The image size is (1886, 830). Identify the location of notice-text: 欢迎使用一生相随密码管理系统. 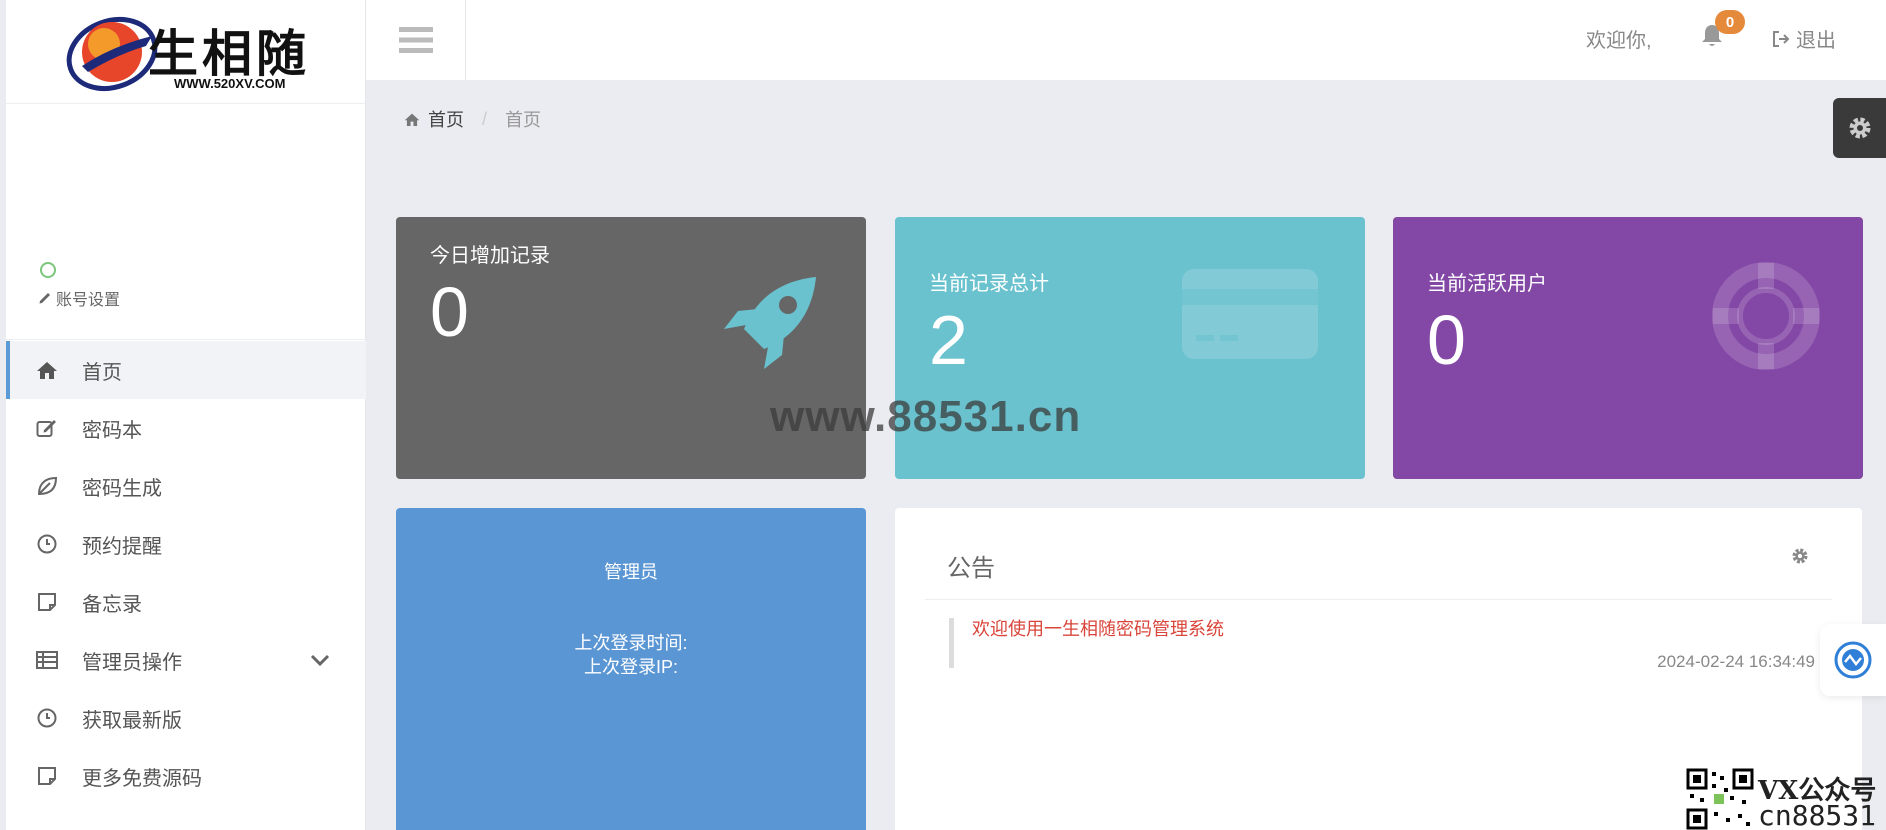
(1098, 629).